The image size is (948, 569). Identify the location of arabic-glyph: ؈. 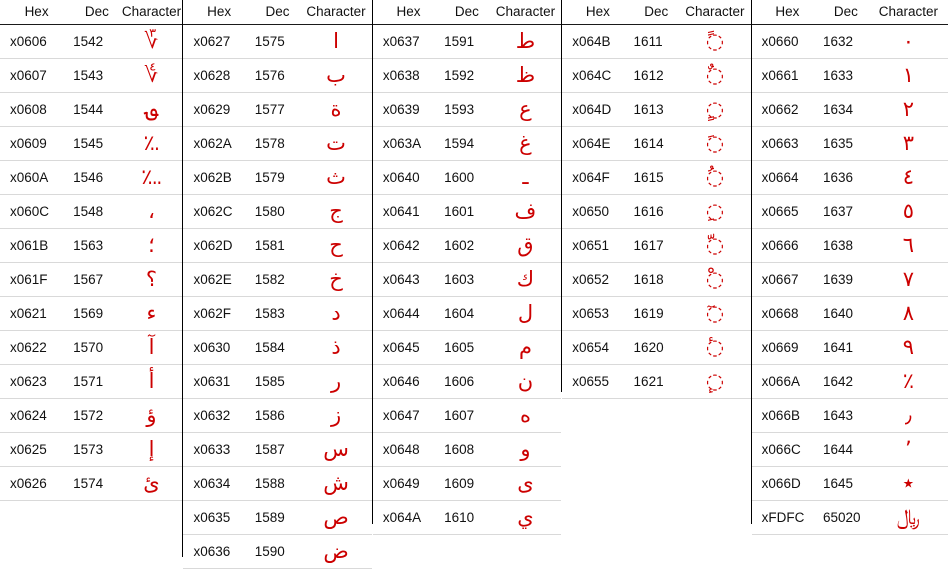
(151, 109).